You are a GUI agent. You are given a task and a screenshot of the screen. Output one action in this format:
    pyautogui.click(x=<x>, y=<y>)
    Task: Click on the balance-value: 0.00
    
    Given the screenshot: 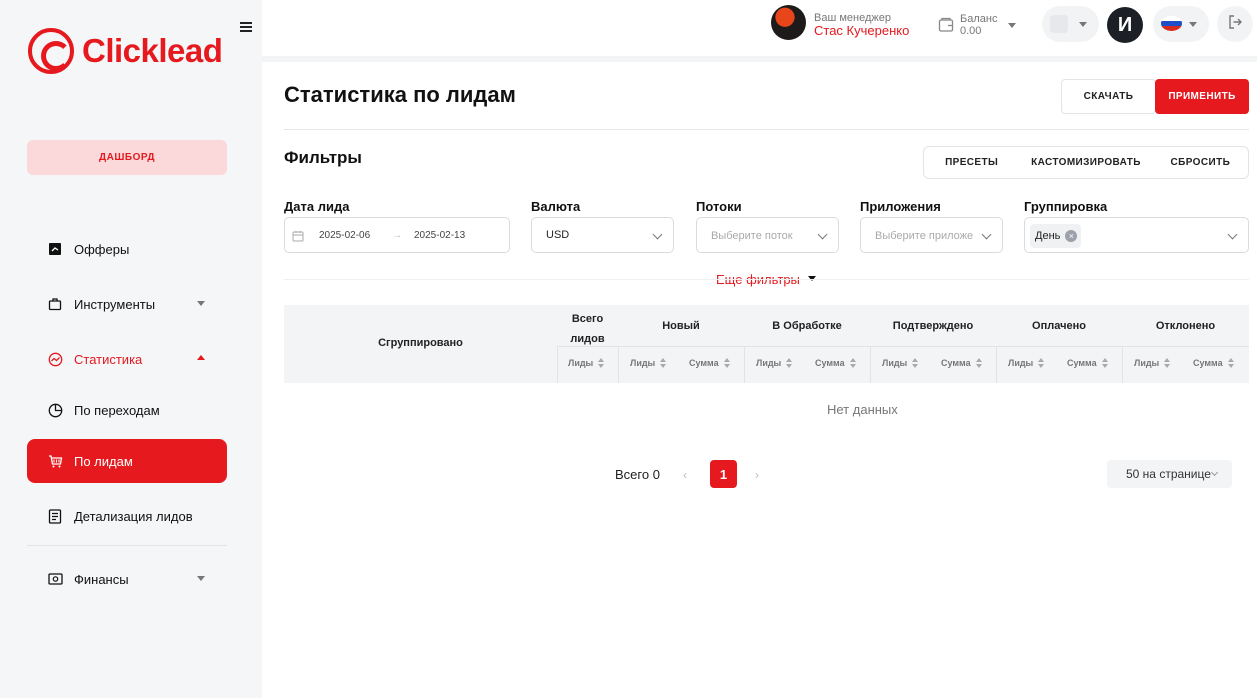 What is the action you would take?
    pyautogui.click(x=971, y=31)
    